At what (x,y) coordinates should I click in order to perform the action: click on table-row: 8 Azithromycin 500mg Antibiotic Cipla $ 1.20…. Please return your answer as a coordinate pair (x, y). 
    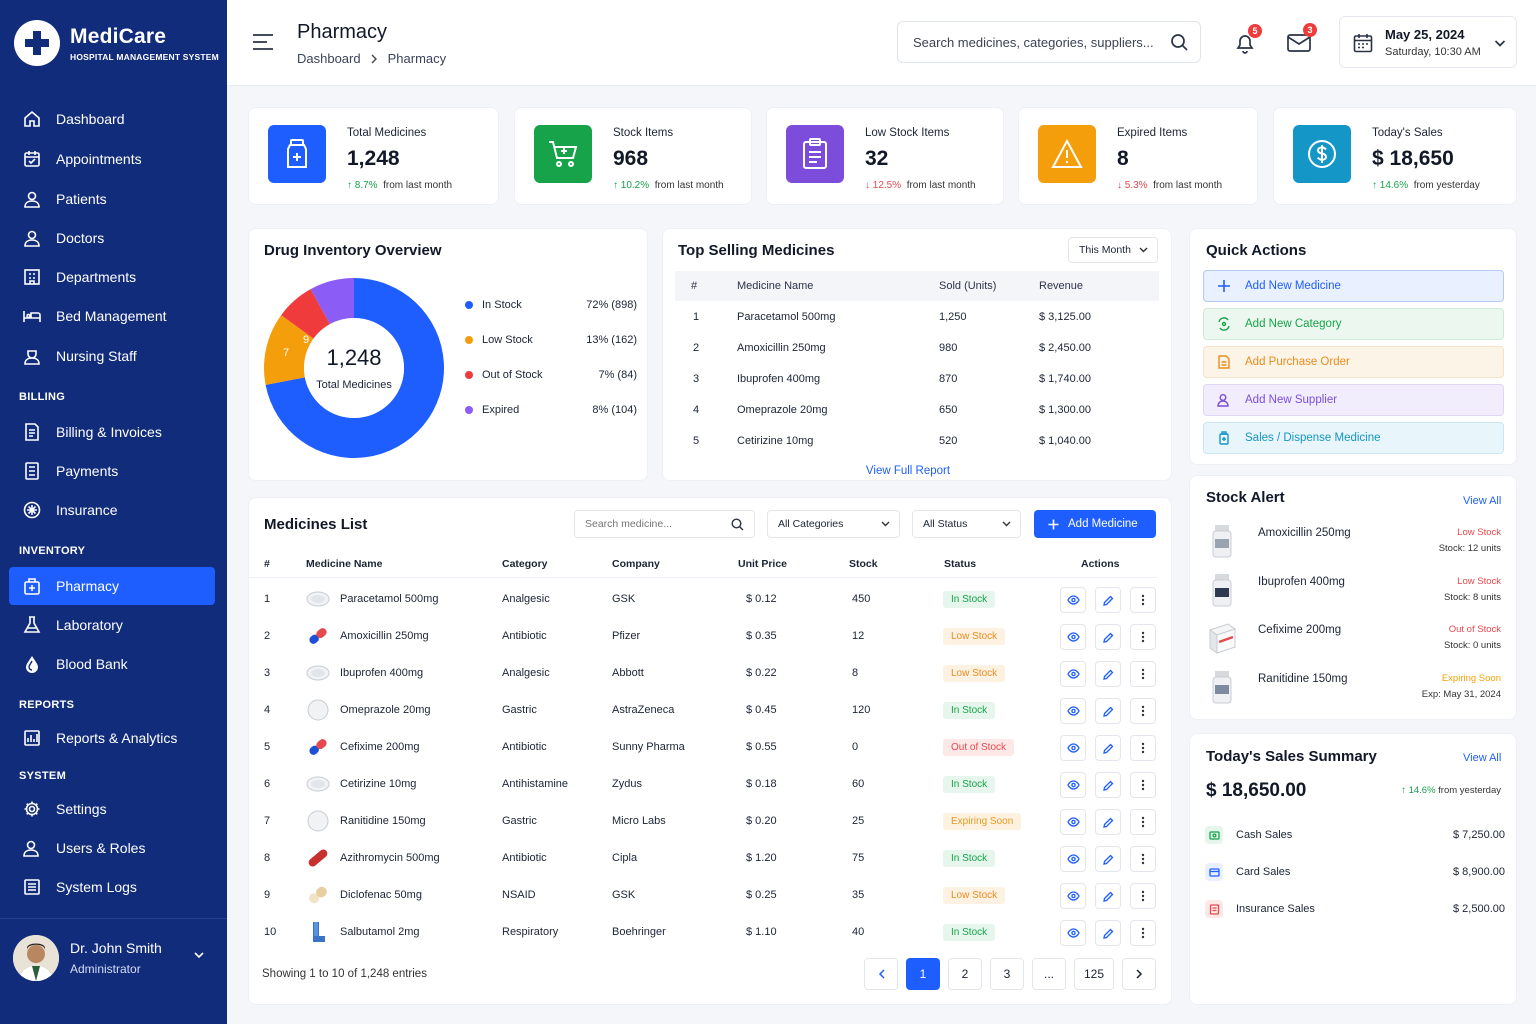
    Looking at the image, I should click on (703, 858).